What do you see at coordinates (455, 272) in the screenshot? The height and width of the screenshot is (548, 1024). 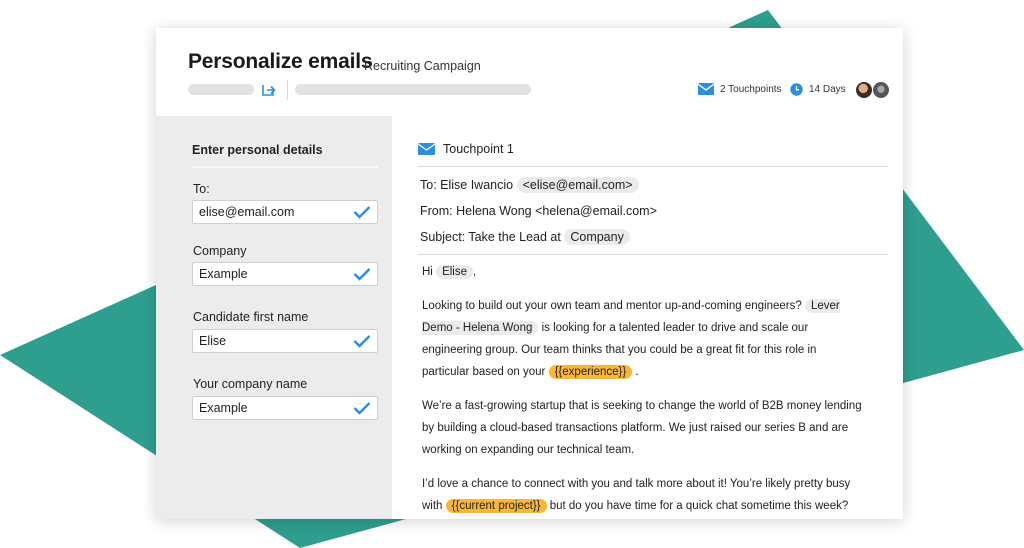 I see `candidate-name-tag: Elise` at bounding box center [455, 272].